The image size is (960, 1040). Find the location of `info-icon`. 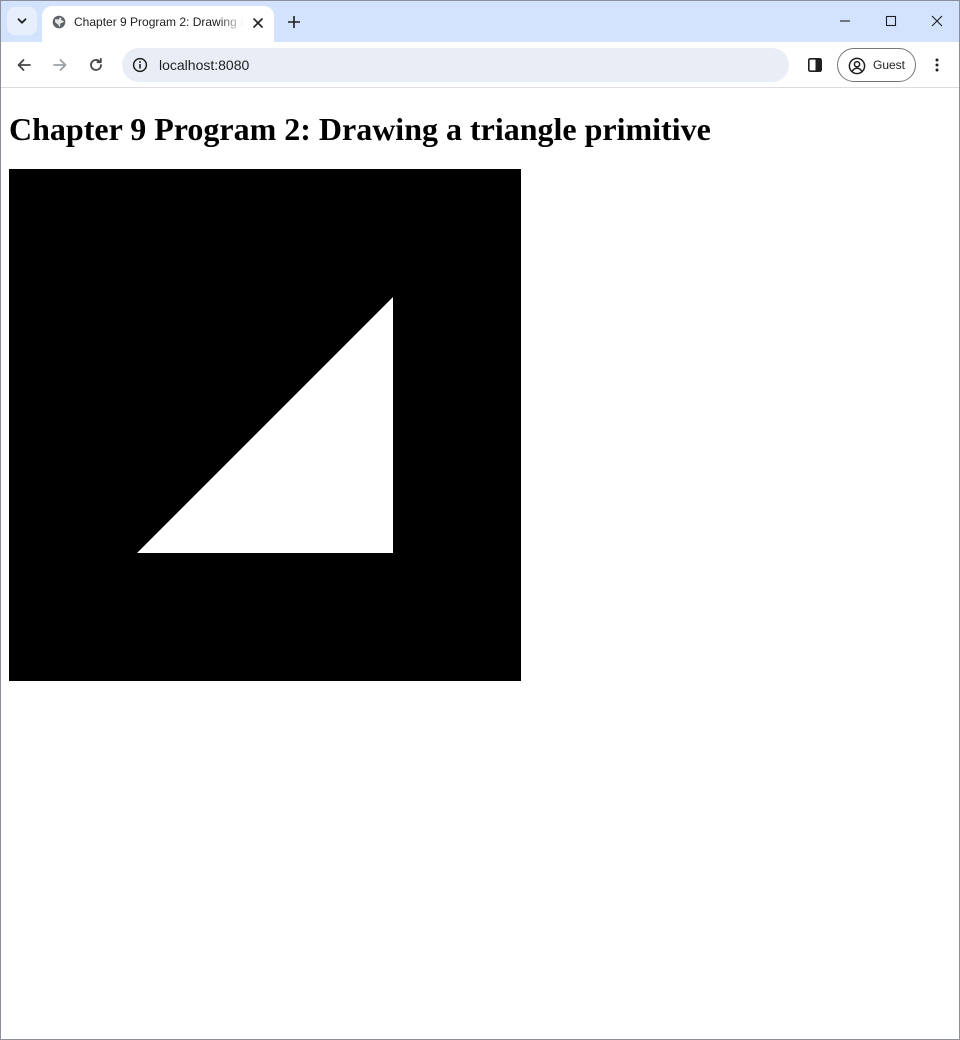

info-icon is located at coordinates (140, 65).